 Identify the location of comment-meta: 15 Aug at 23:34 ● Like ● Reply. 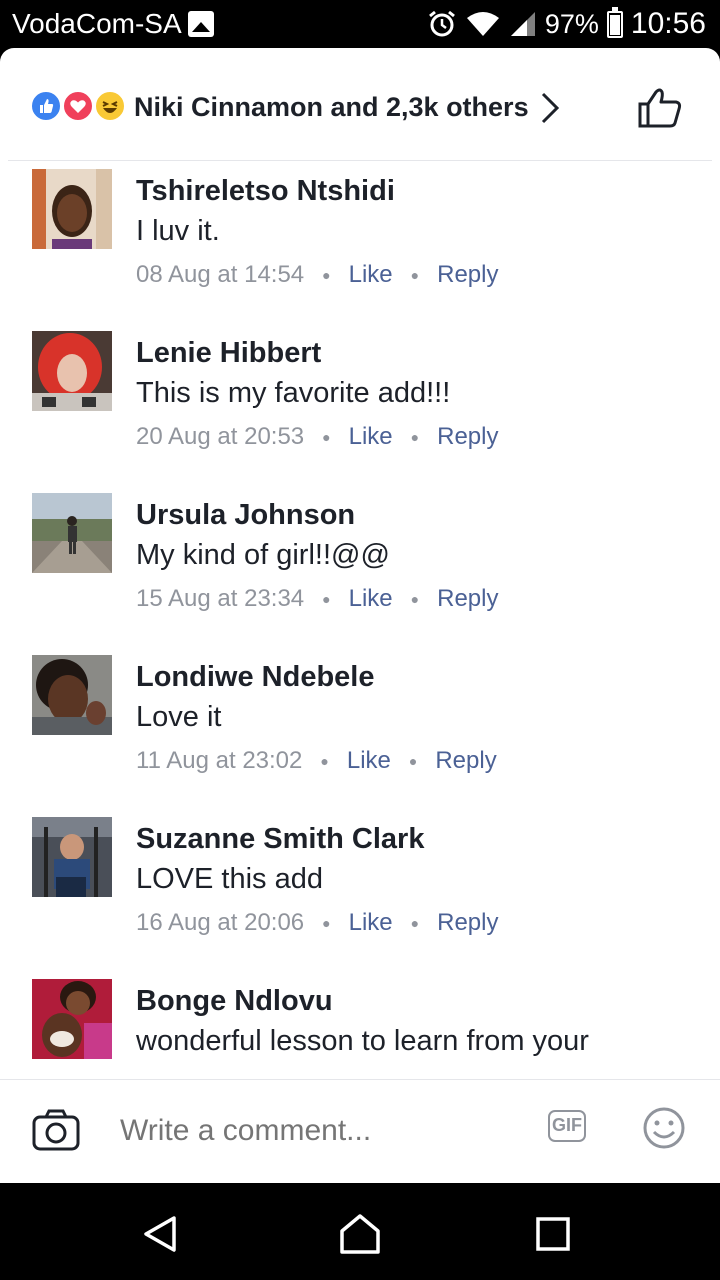
(317, 599).